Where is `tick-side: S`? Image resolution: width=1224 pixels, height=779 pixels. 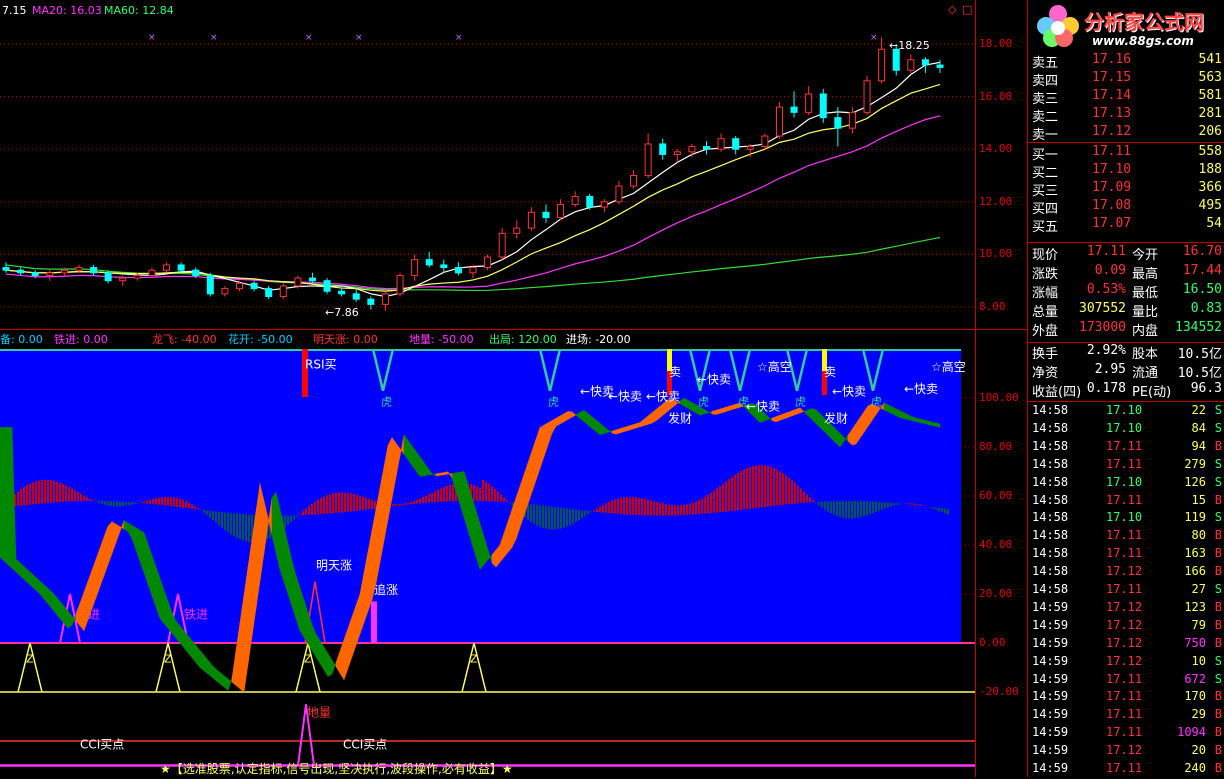 tick-side: S is located at coordinates (1218, 678).